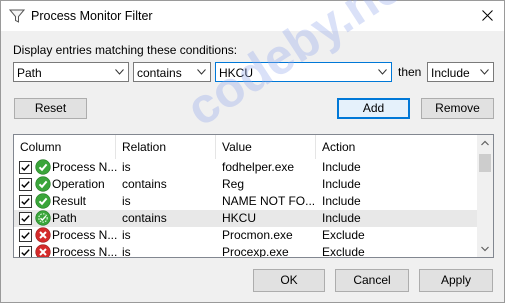  What do you see at coordinates (43, 218) in the screenshot?
I see `include-new-icon` at bounding box center [43, 218].